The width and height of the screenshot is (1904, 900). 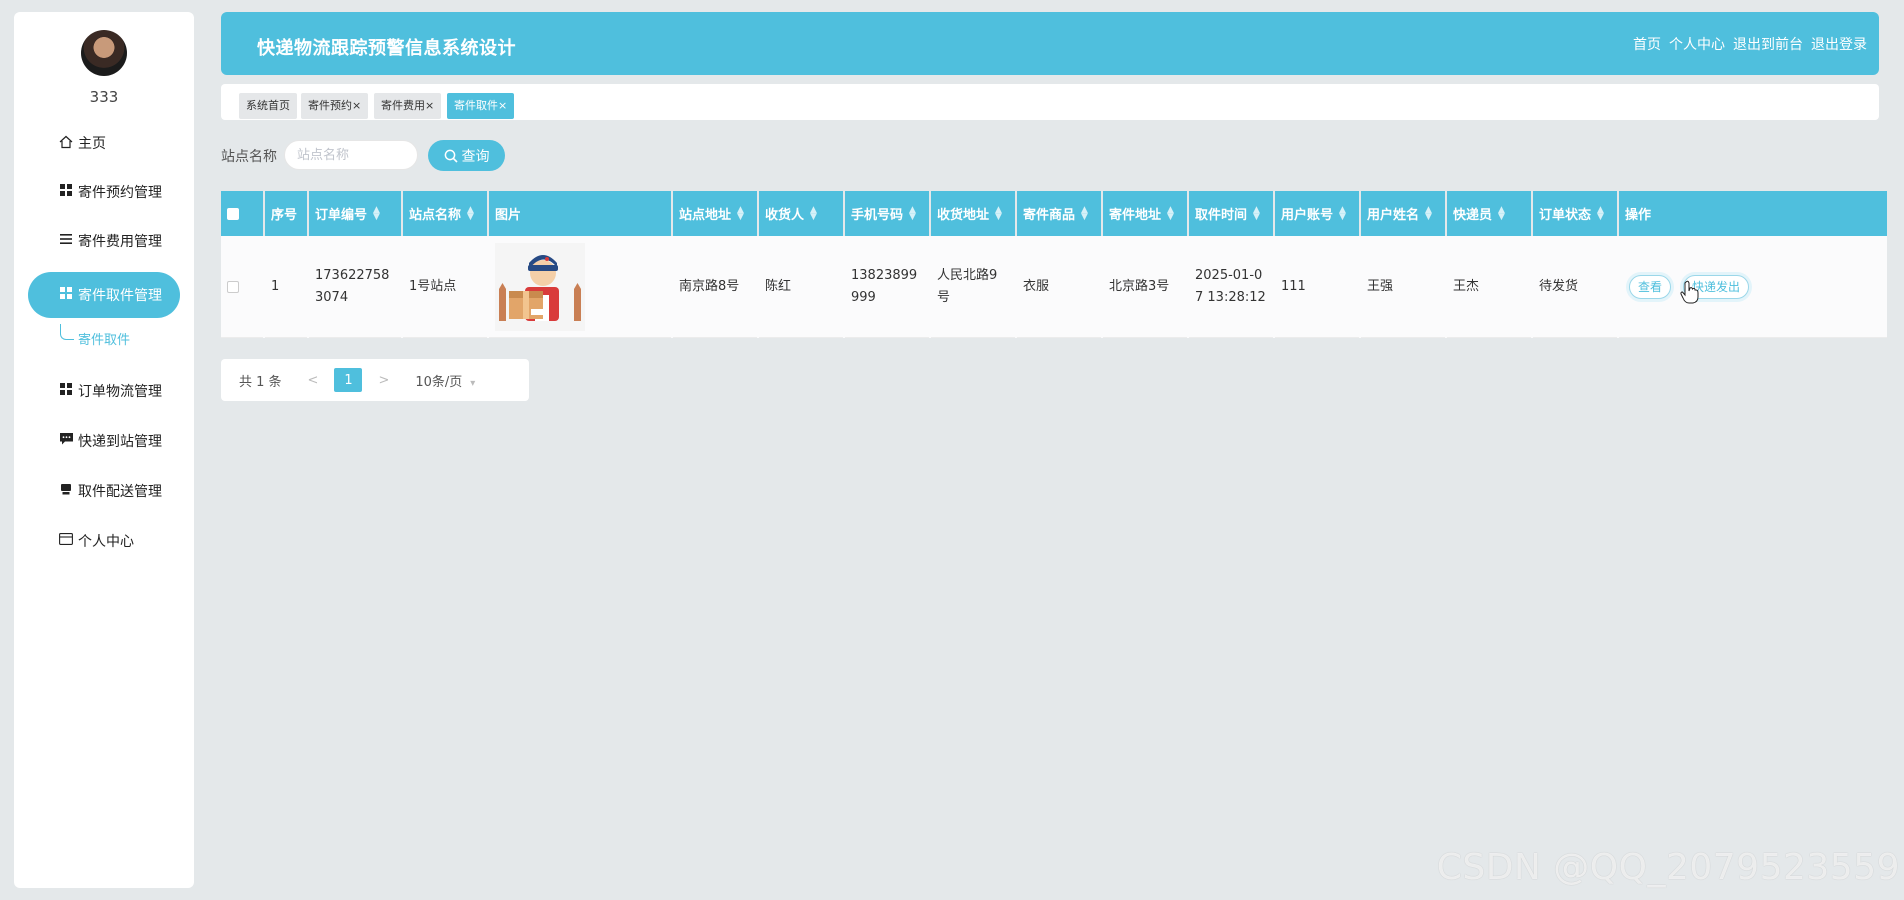 I want to click on page-size-select: 10条/页 ▾, so click(x=445, y=380).